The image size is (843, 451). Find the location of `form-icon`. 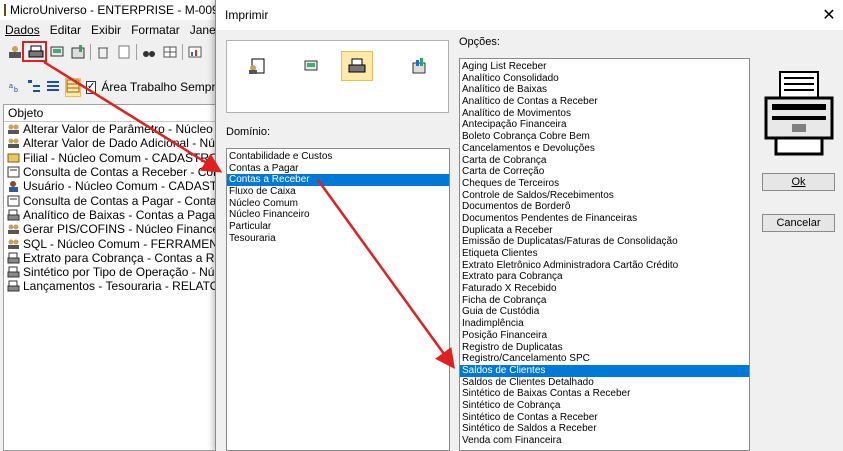

form-icon is located at coordinates (13, 172).